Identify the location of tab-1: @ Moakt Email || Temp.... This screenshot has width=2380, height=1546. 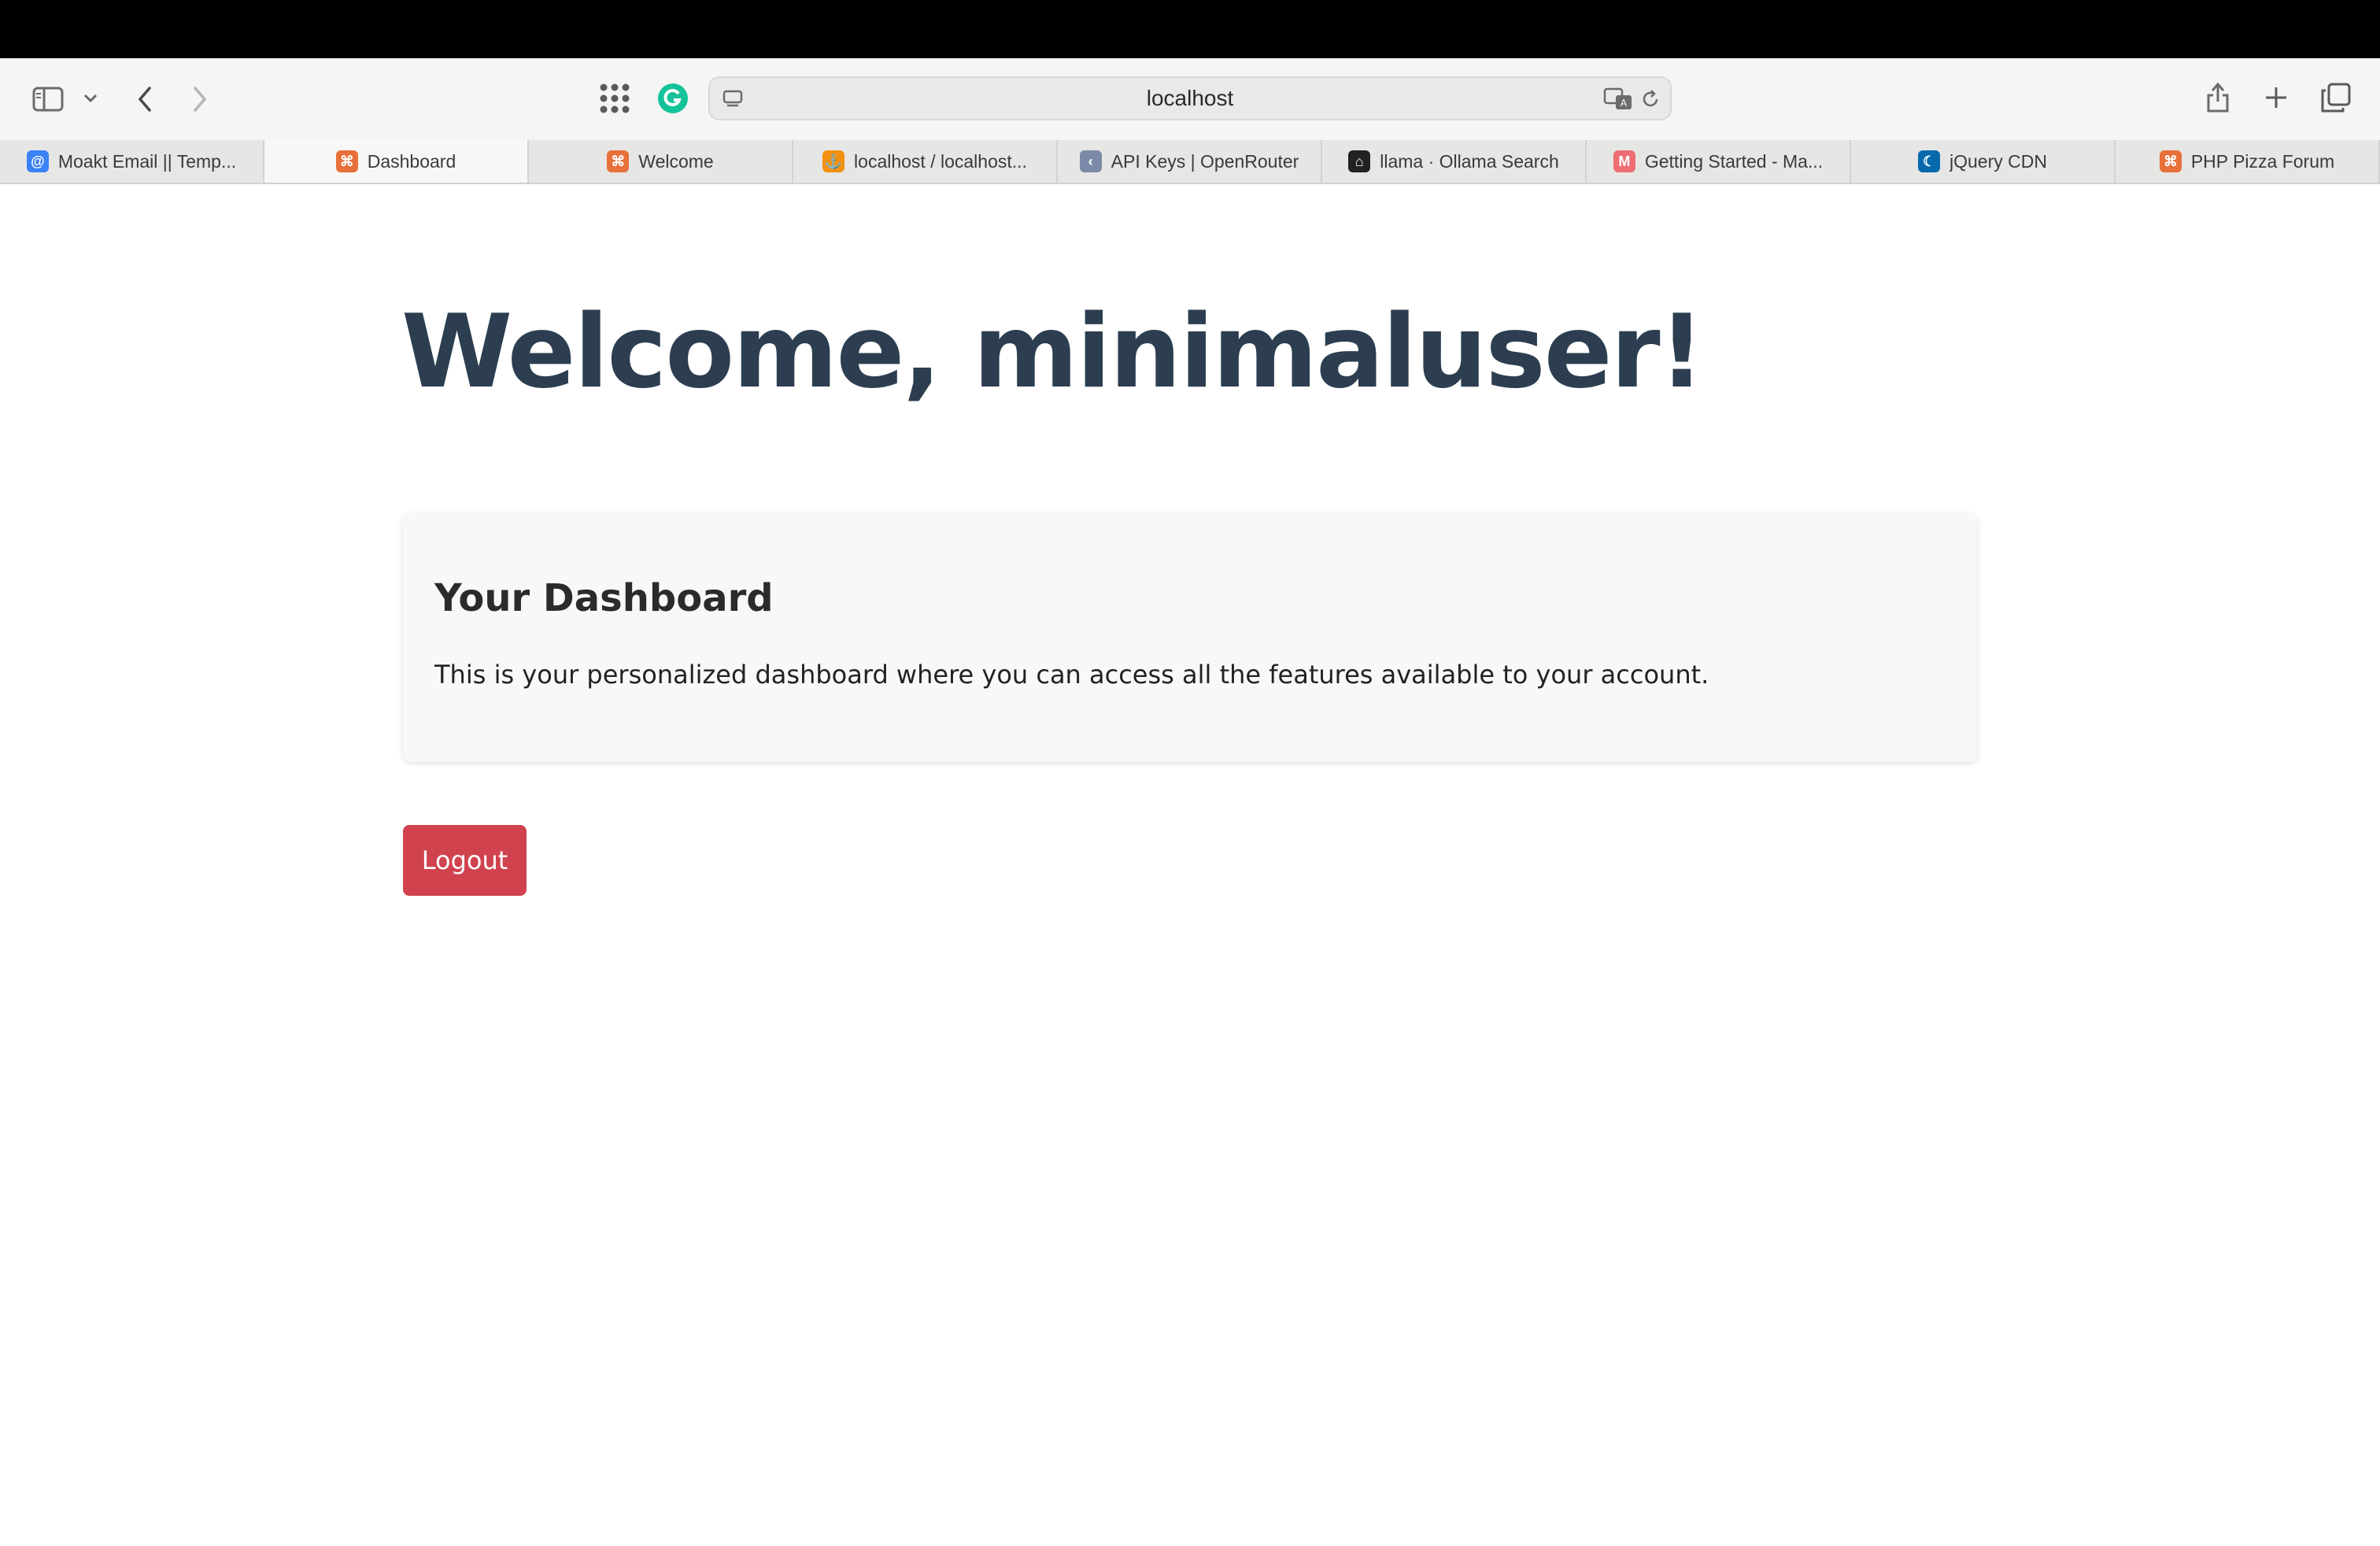
(132, 161).